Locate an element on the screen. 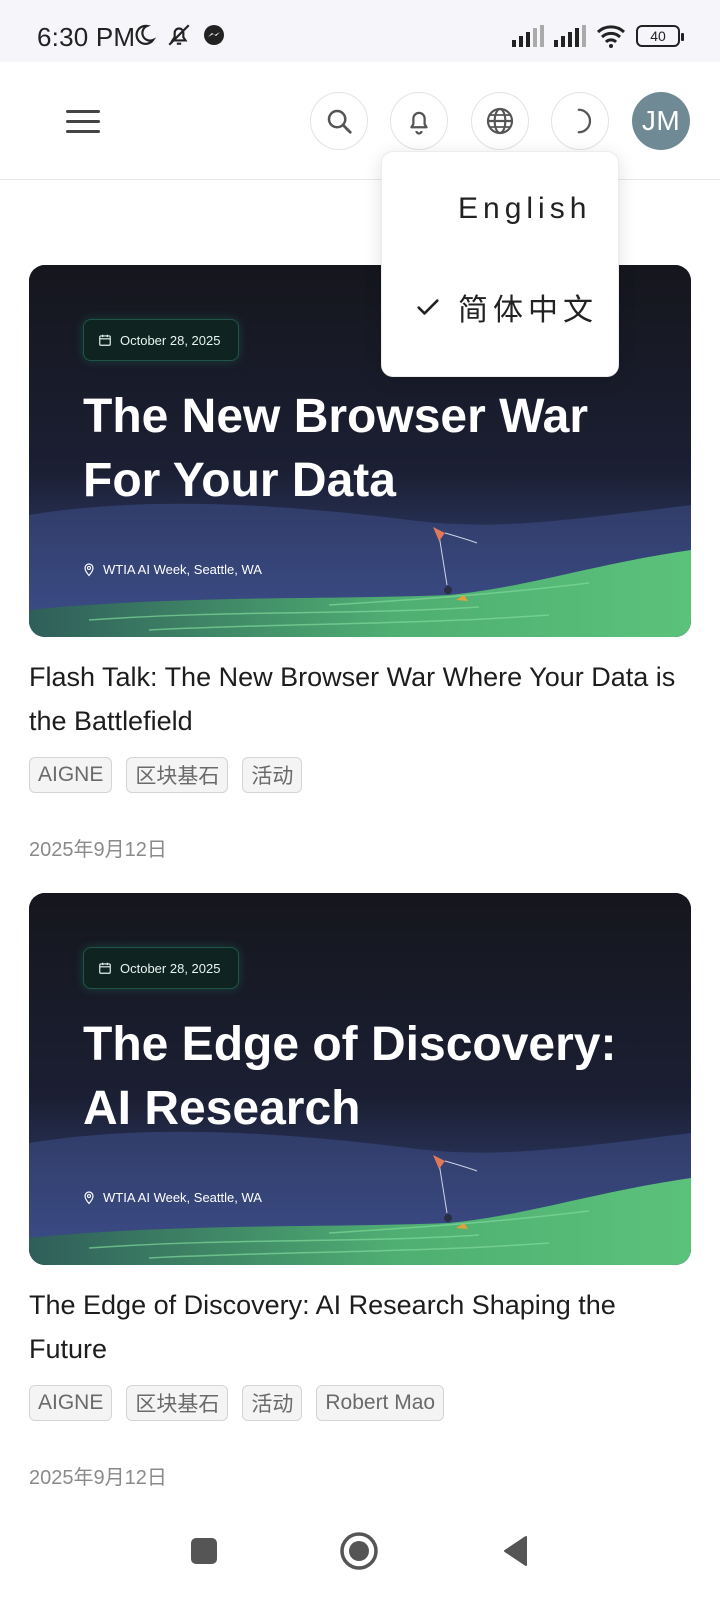  home-circle-icon is located at coordinates (359, 1551).